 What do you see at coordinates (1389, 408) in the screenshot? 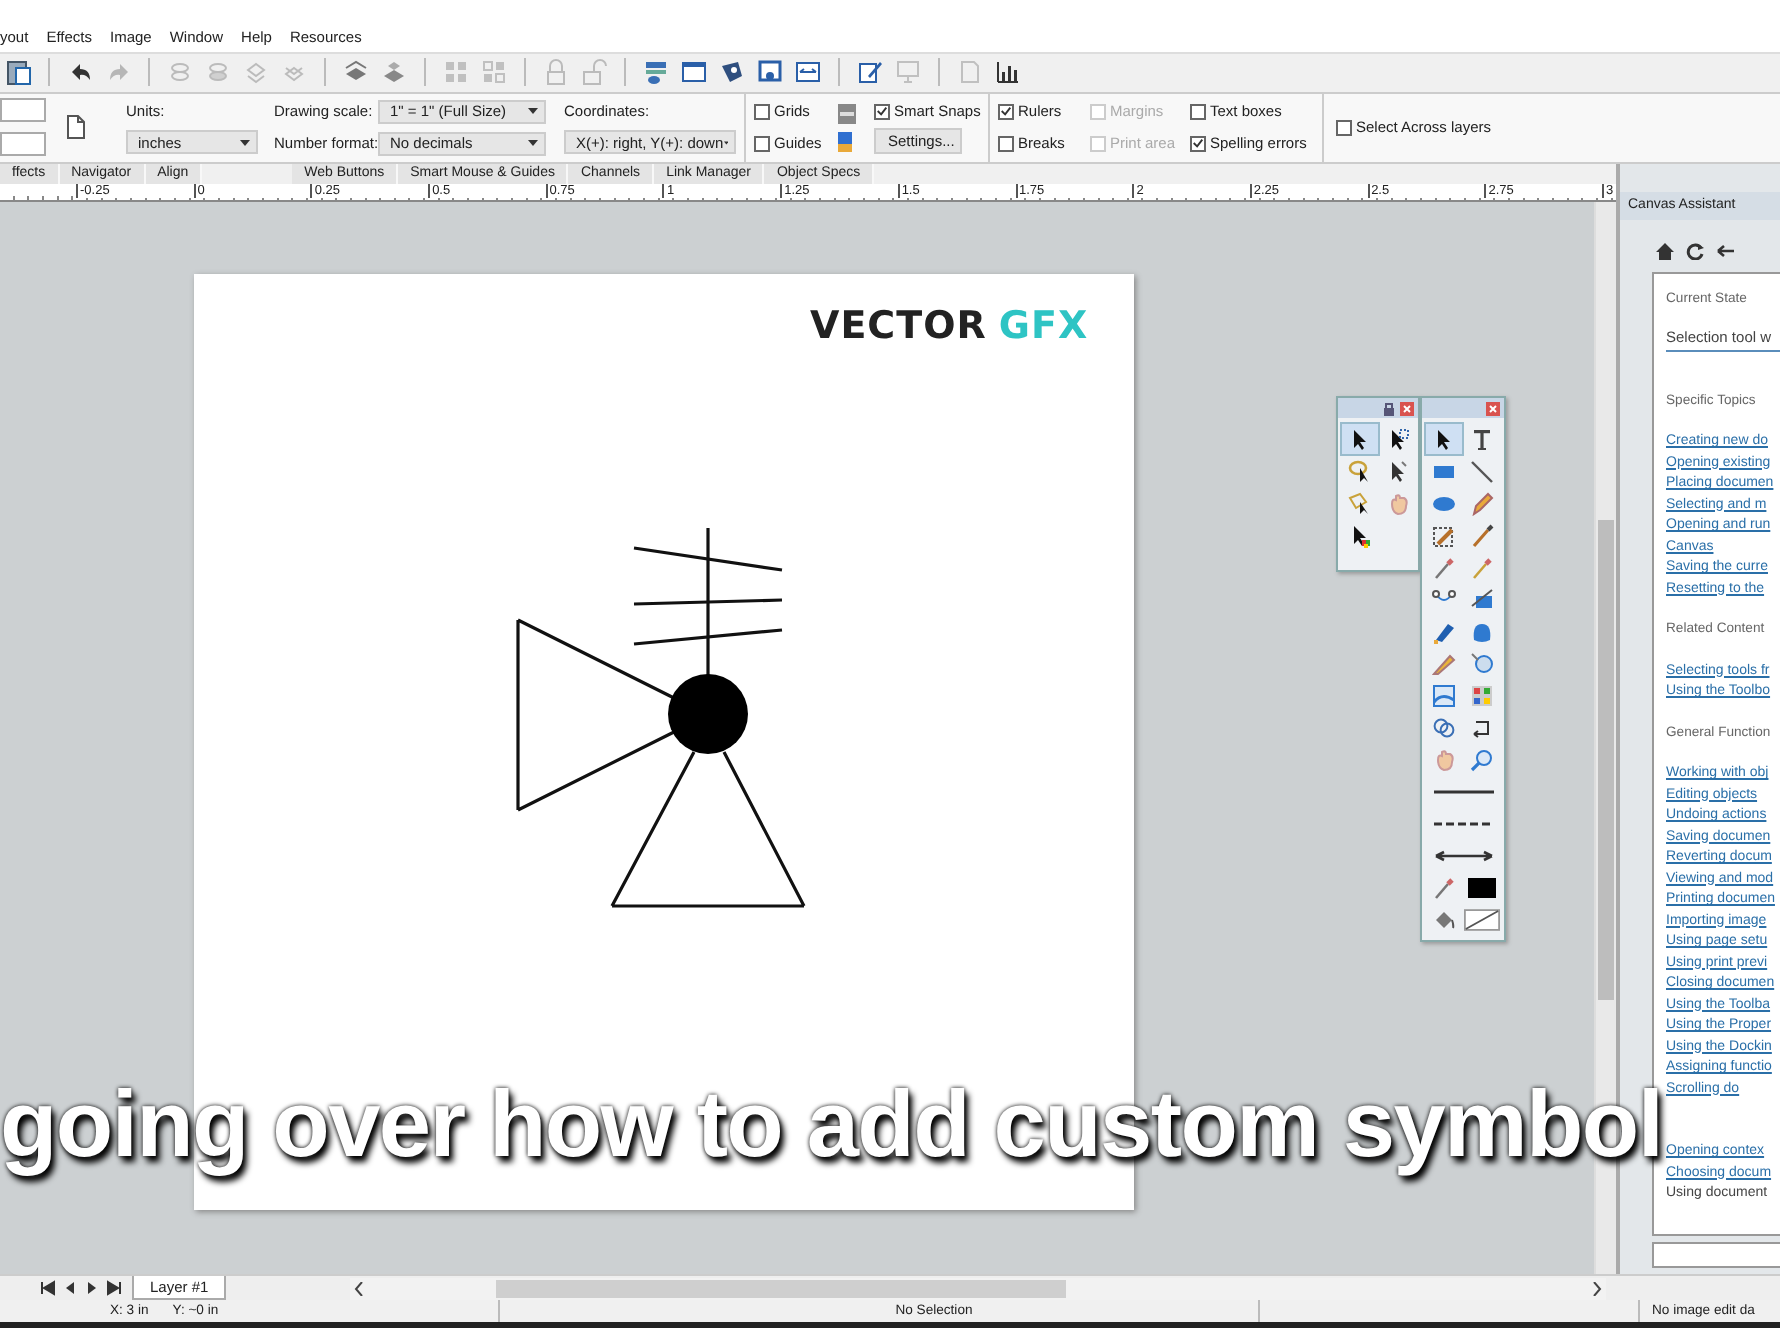
I see `pin-icon` at bounding box center [1389, 408].